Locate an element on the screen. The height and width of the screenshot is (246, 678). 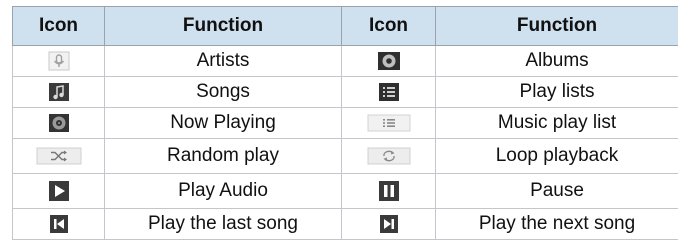
function-label: Artists is located at coordinates (223, 61).